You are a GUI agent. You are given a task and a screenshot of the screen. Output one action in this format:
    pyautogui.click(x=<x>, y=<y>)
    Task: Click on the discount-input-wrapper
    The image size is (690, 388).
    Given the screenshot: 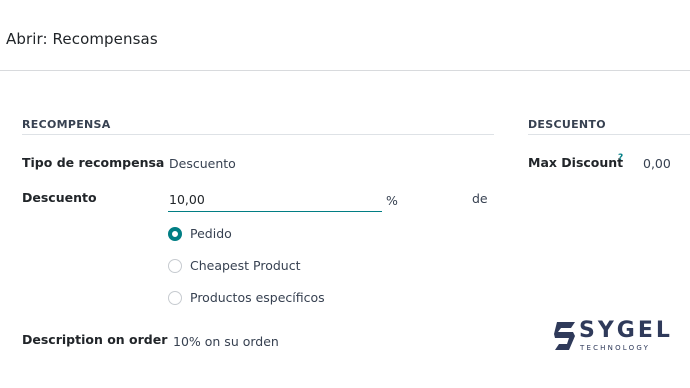 What is the action you would take?
    pyautogui.click(x=275, y=199)
    